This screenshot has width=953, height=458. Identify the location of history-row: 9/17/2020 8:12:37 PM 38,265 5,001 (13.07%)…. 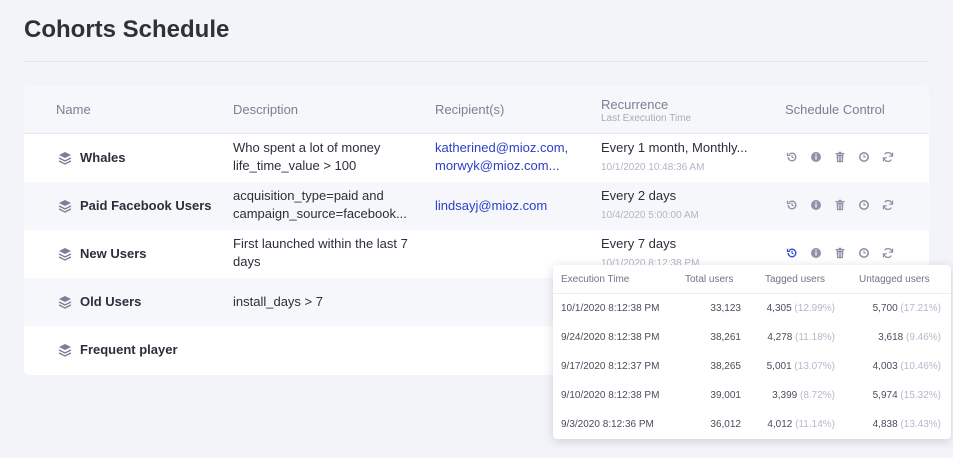
(752, 366).